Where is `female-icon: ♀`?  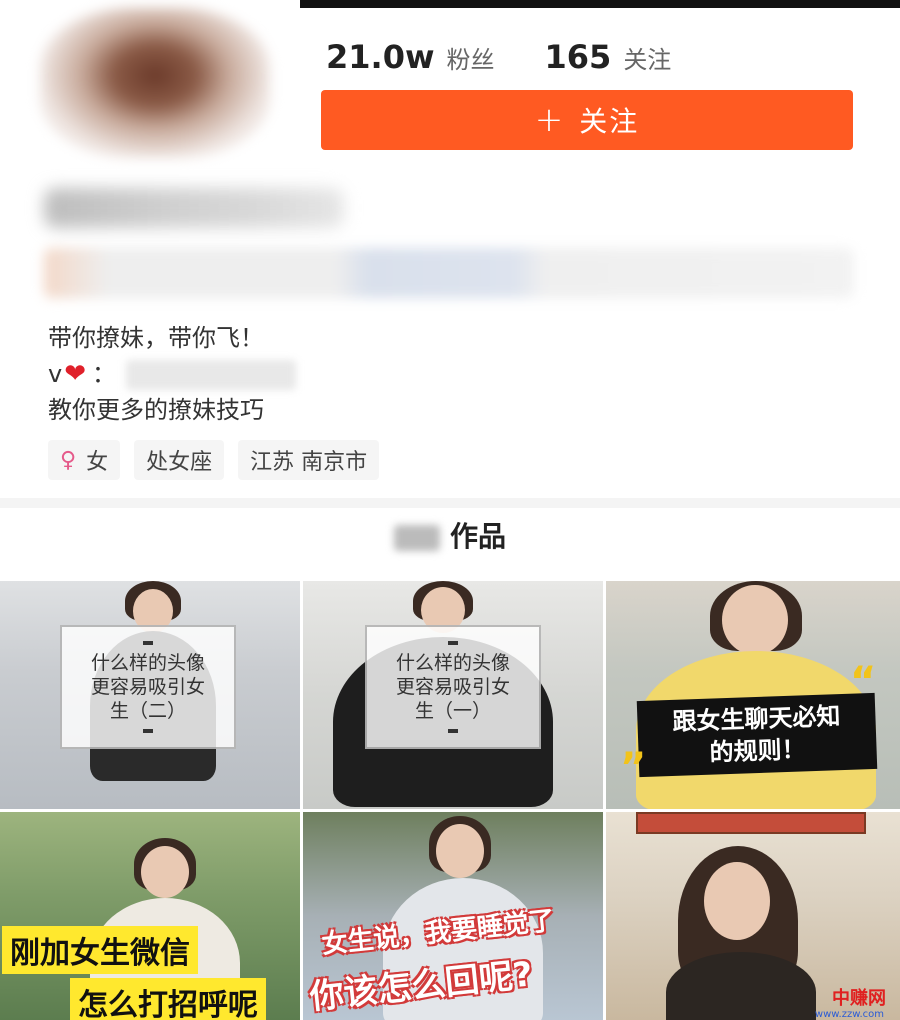
female-icon: ♀ is located at coordinates (68, 460).